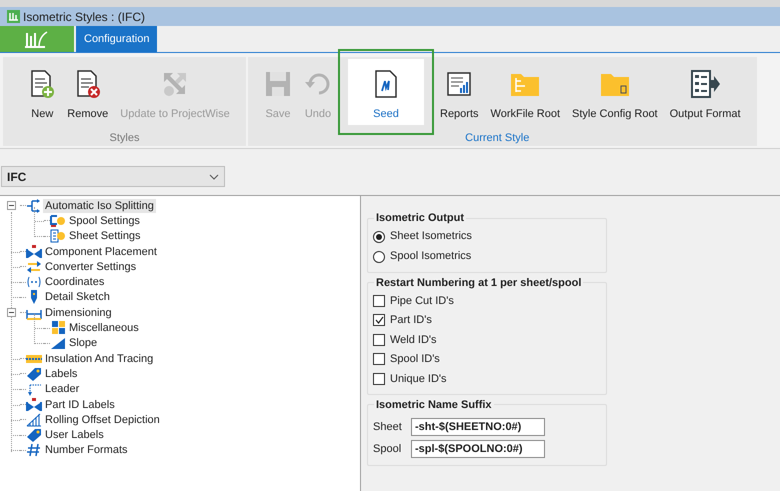 The width and height of the screenshot is (780, 491). Describe the element at coordinates (113, 176) in the screenshot. I see `style-dropdown: IFC` at that location.